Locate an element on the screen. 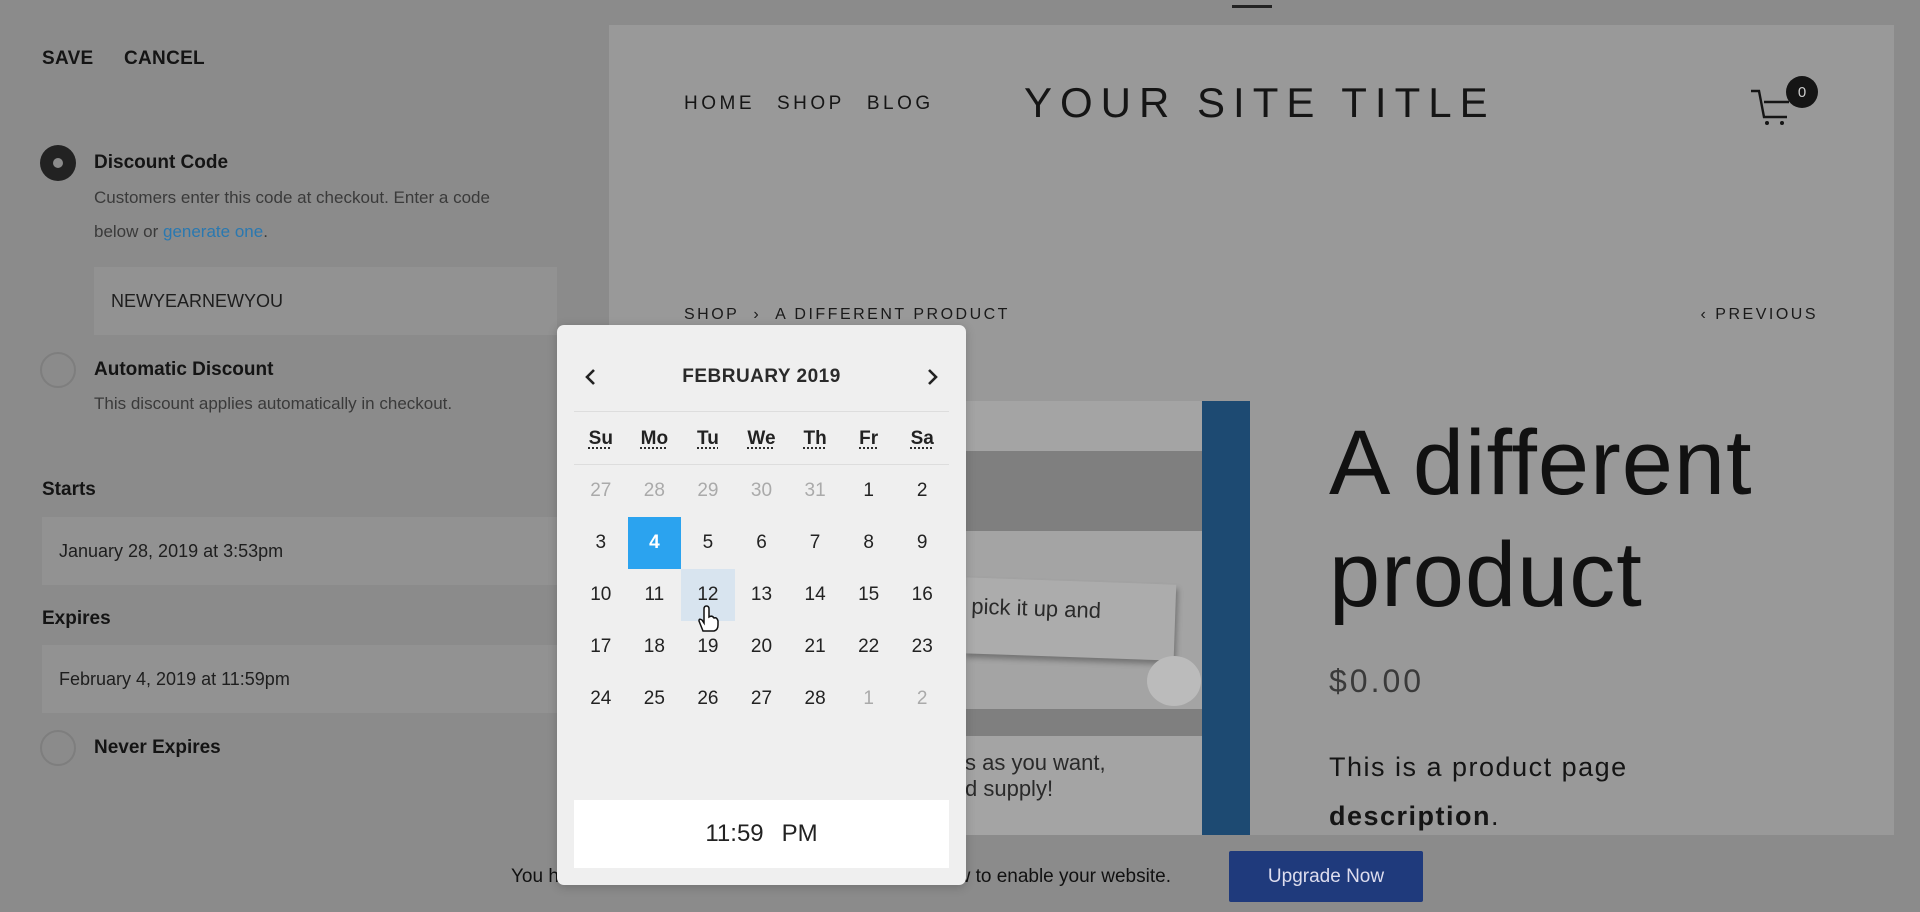 The image size is (1920, 912). divider is located at coordinates (761, 411).